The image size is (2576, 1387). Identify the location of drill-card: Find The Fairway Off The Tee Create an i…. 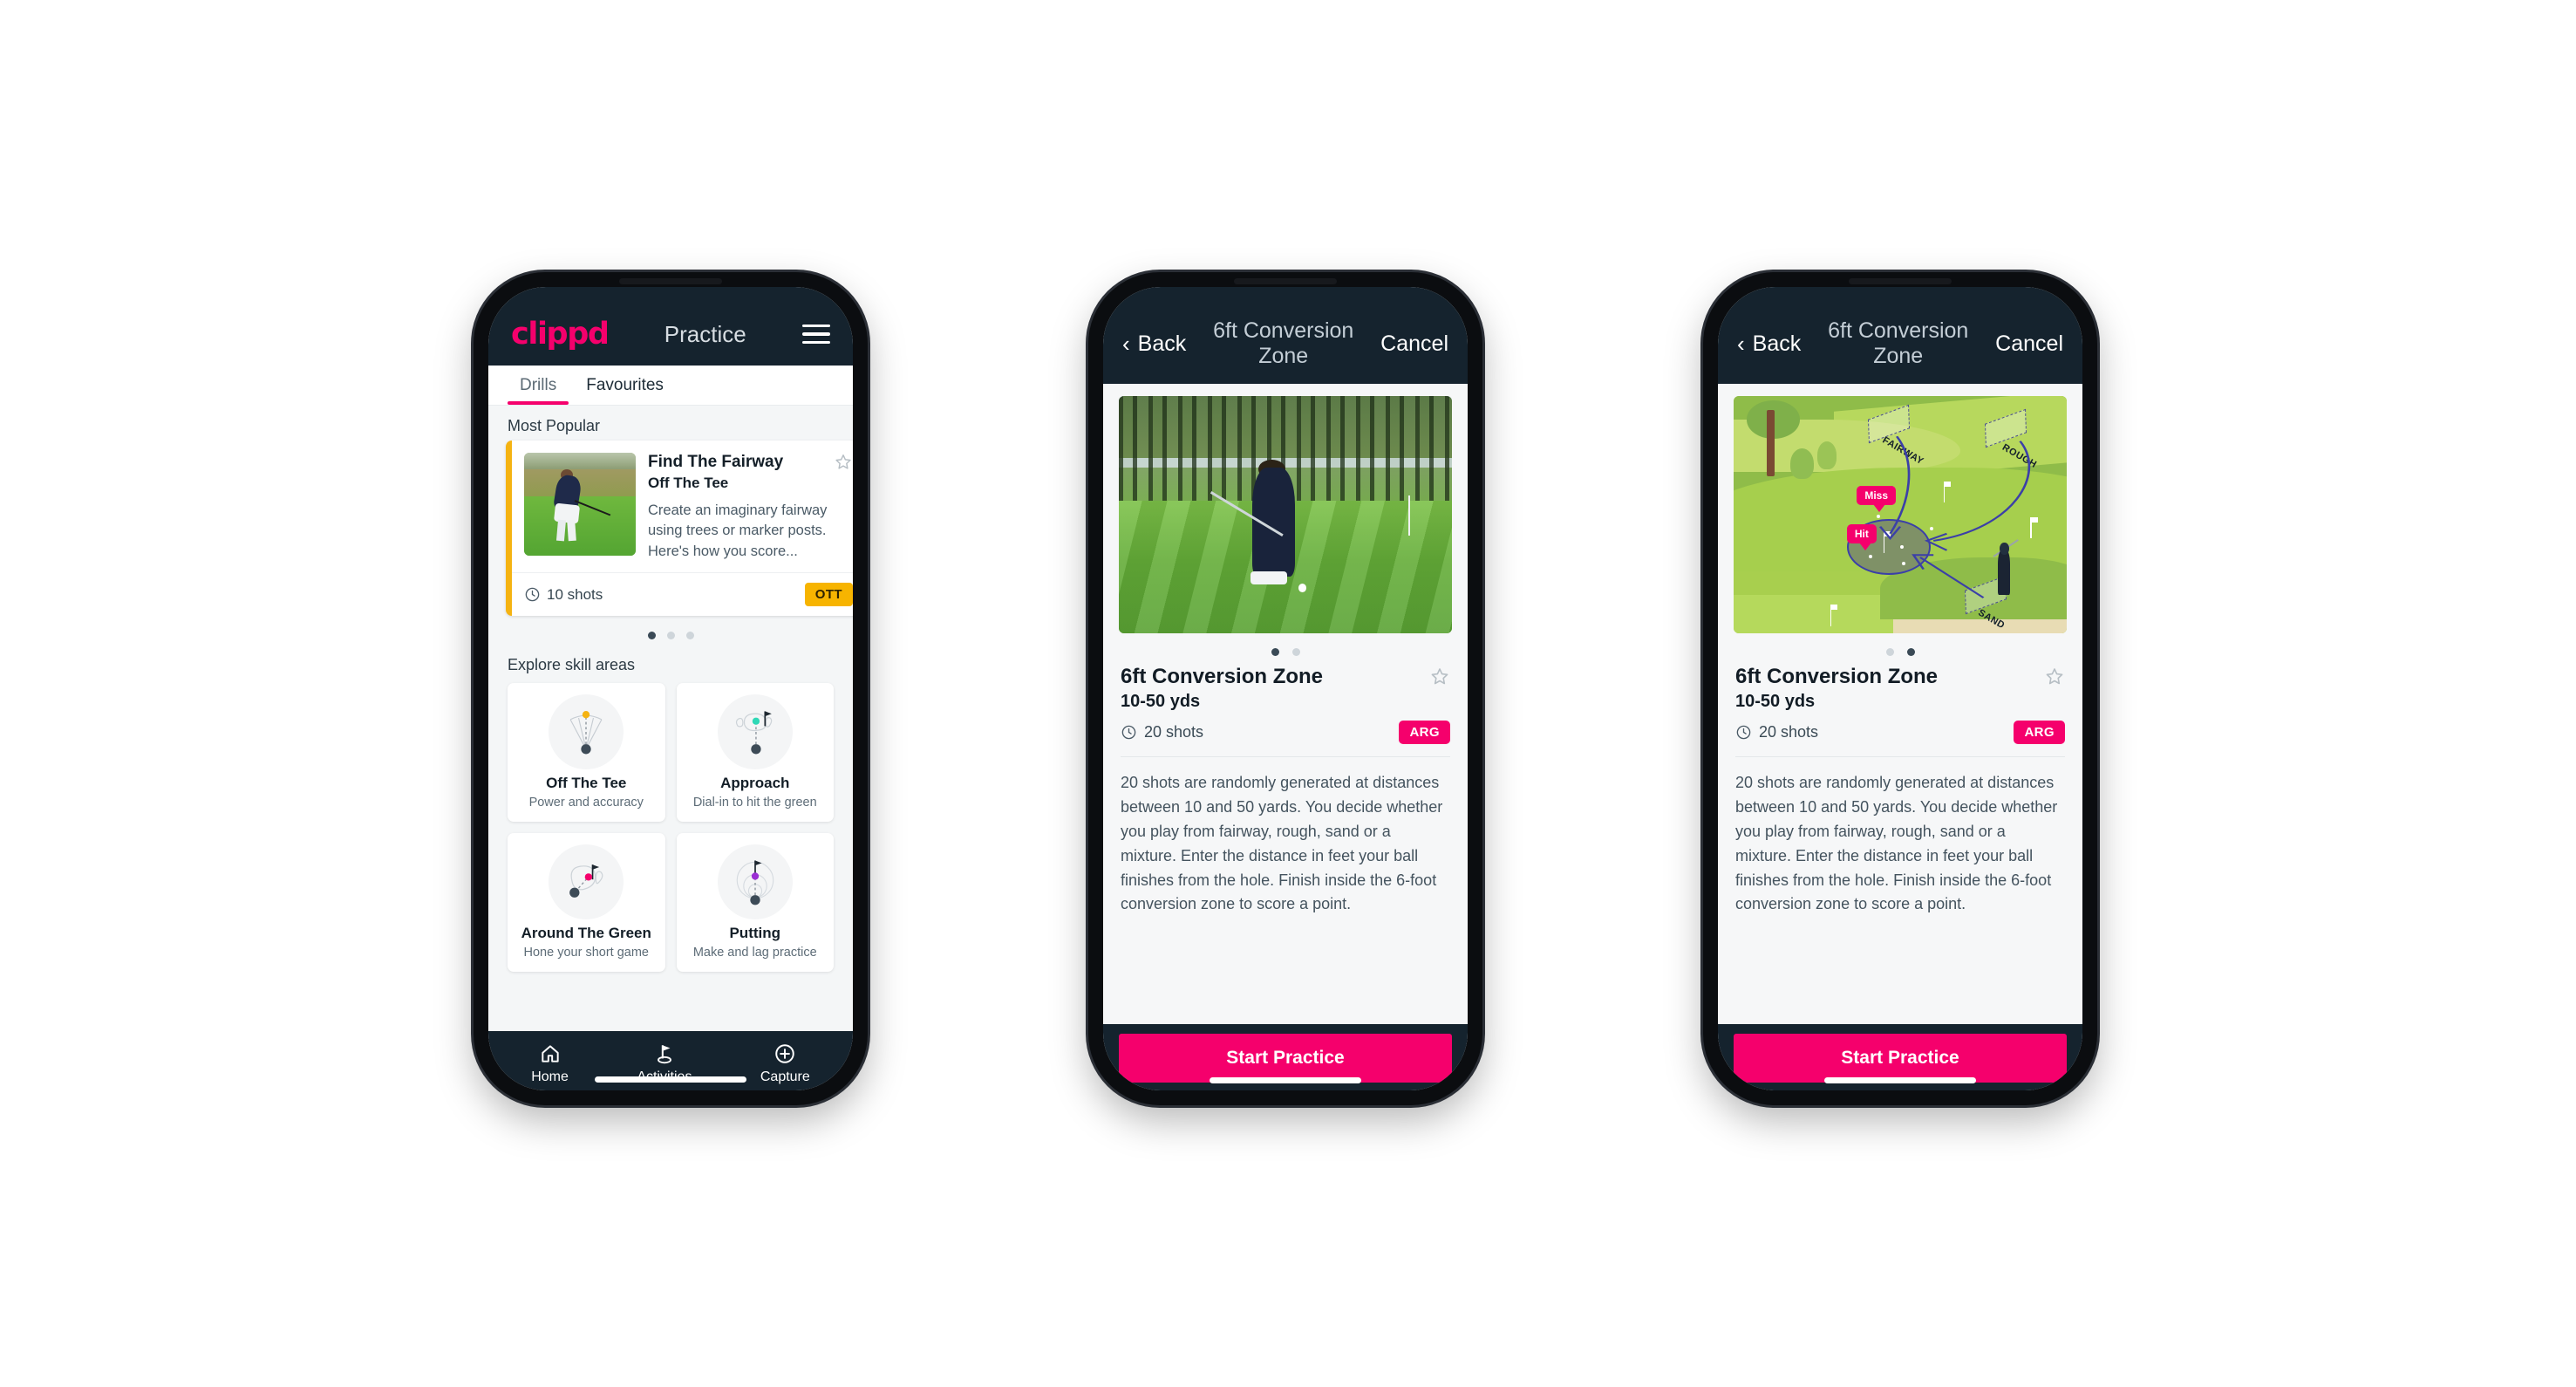
(680, 529).